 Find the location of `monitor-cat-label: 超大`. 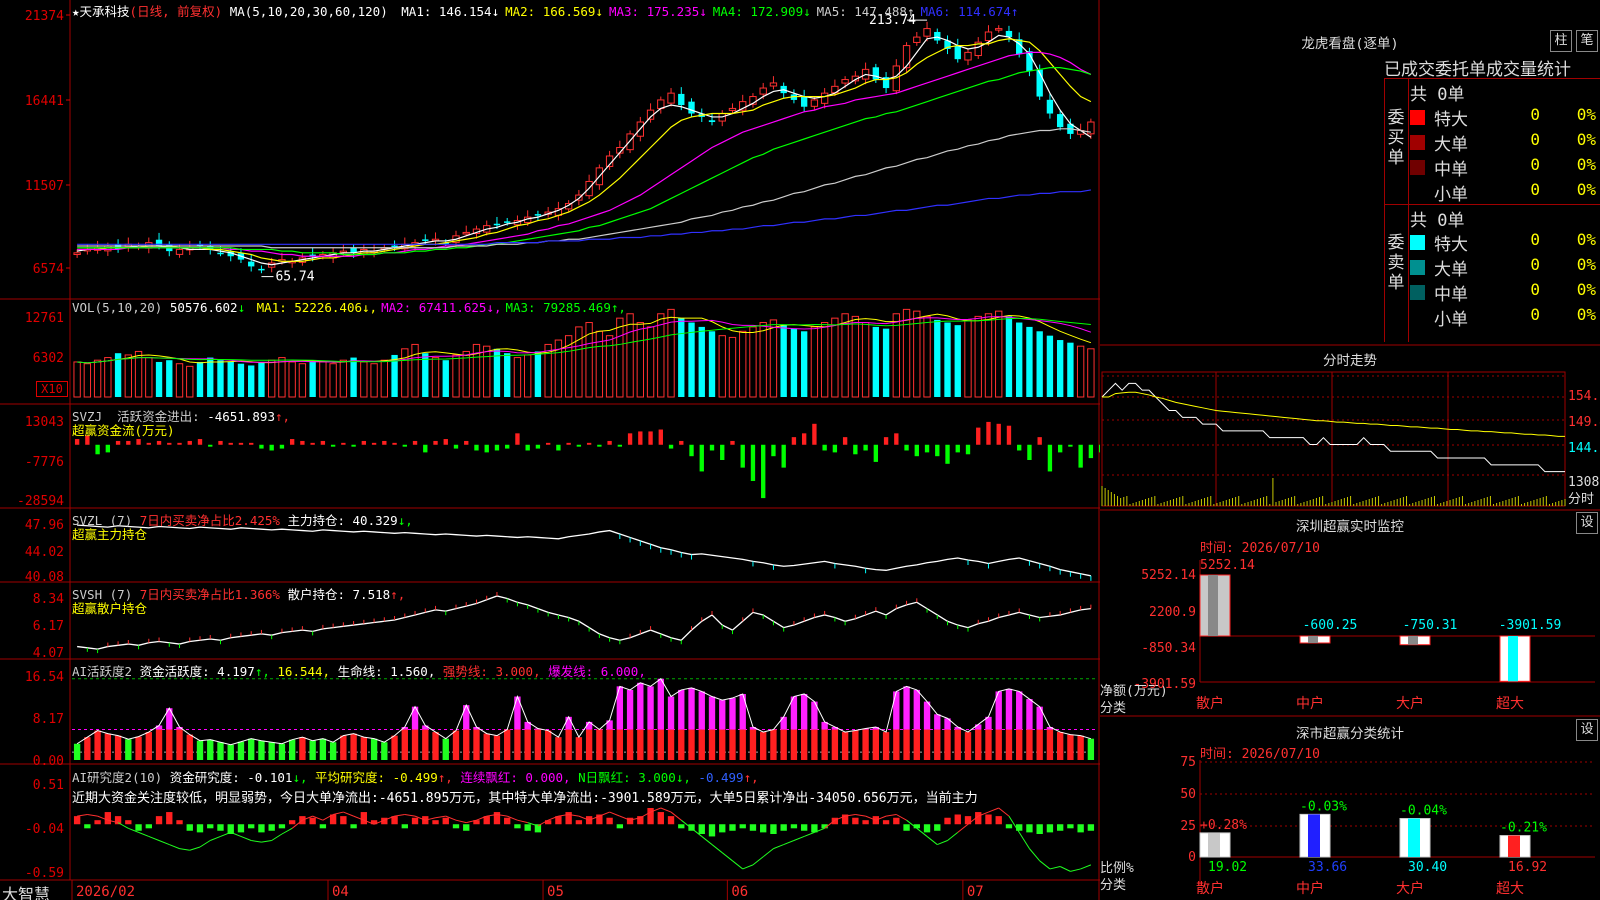

monitor-cat-label: 超大 is located at coordinates (1510, 704).